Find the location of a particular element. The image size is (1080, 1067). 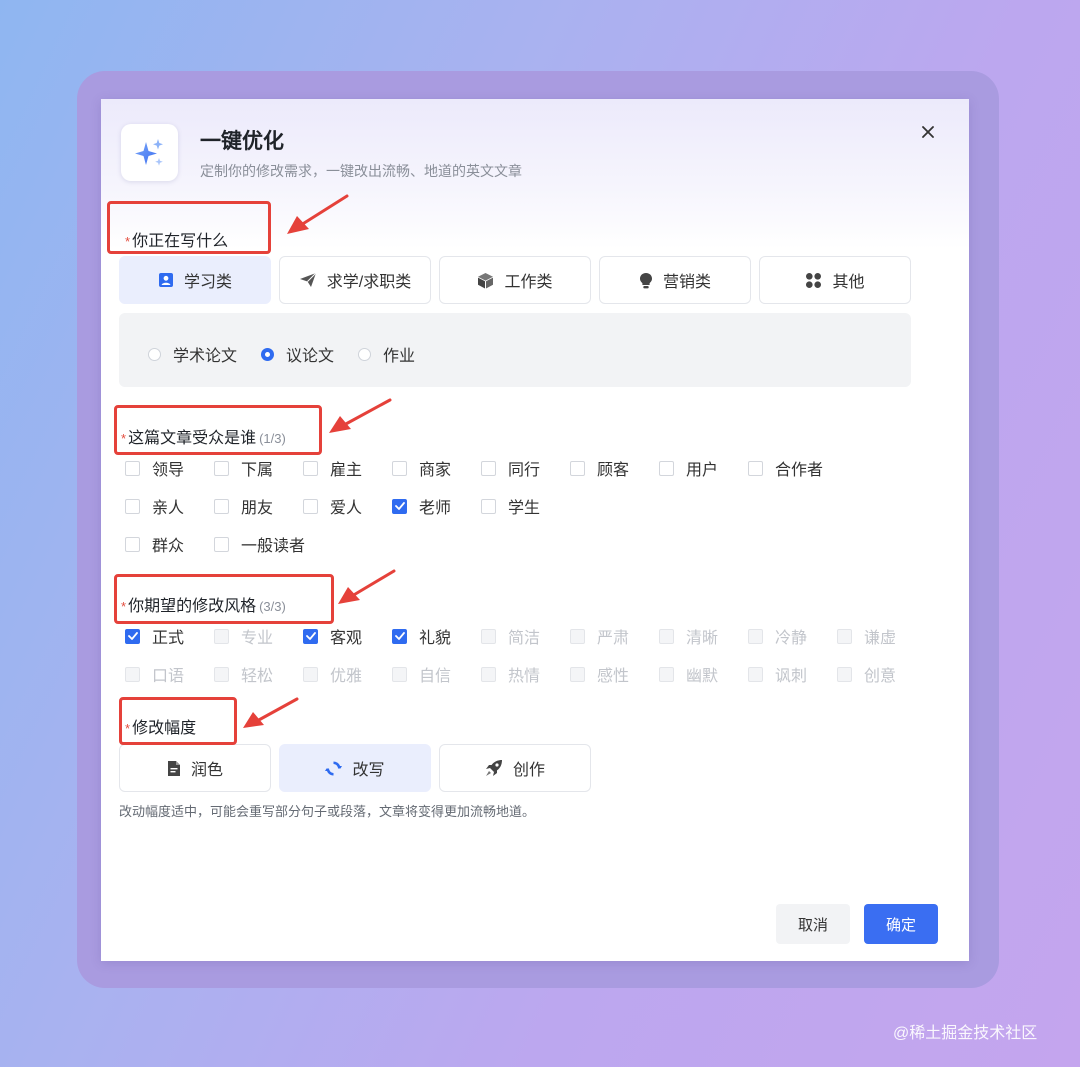

audience-option-checkbox: 顾客 is located at coordinates (599, 468).